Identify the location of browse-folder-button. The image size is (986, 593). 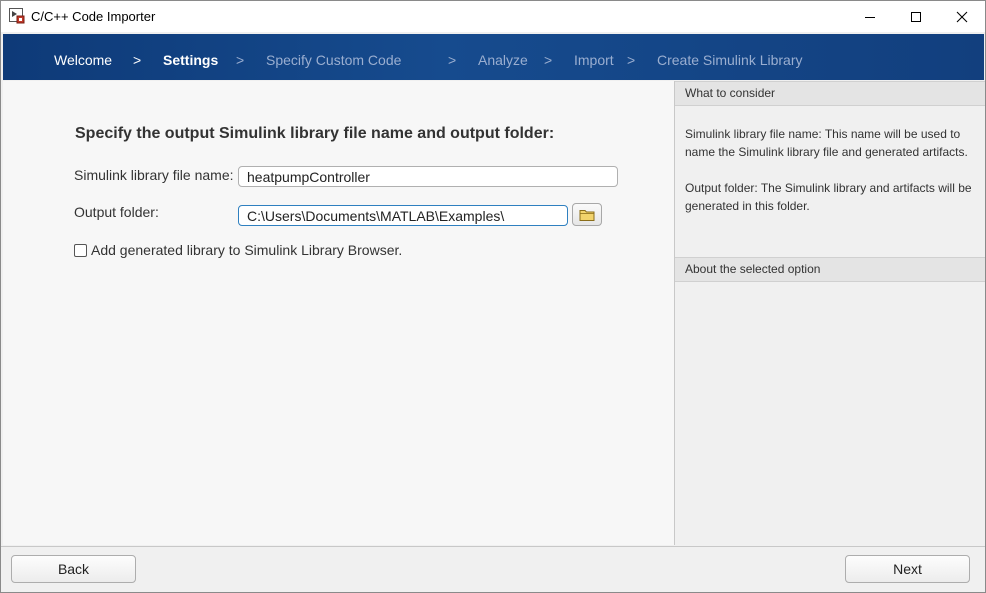
(587, 214).